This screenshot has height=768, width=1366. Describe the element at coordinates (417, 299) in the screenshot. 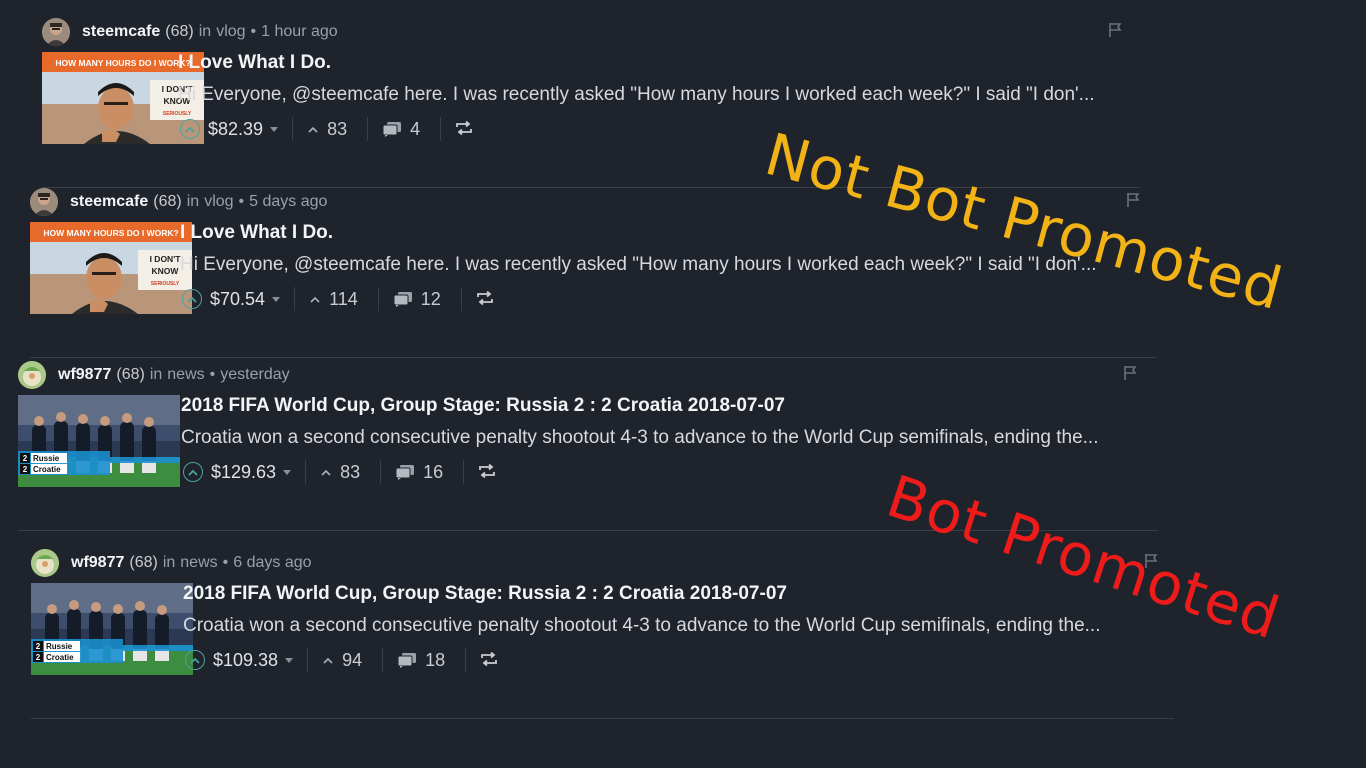

I see `comments-count: 12` at that location.